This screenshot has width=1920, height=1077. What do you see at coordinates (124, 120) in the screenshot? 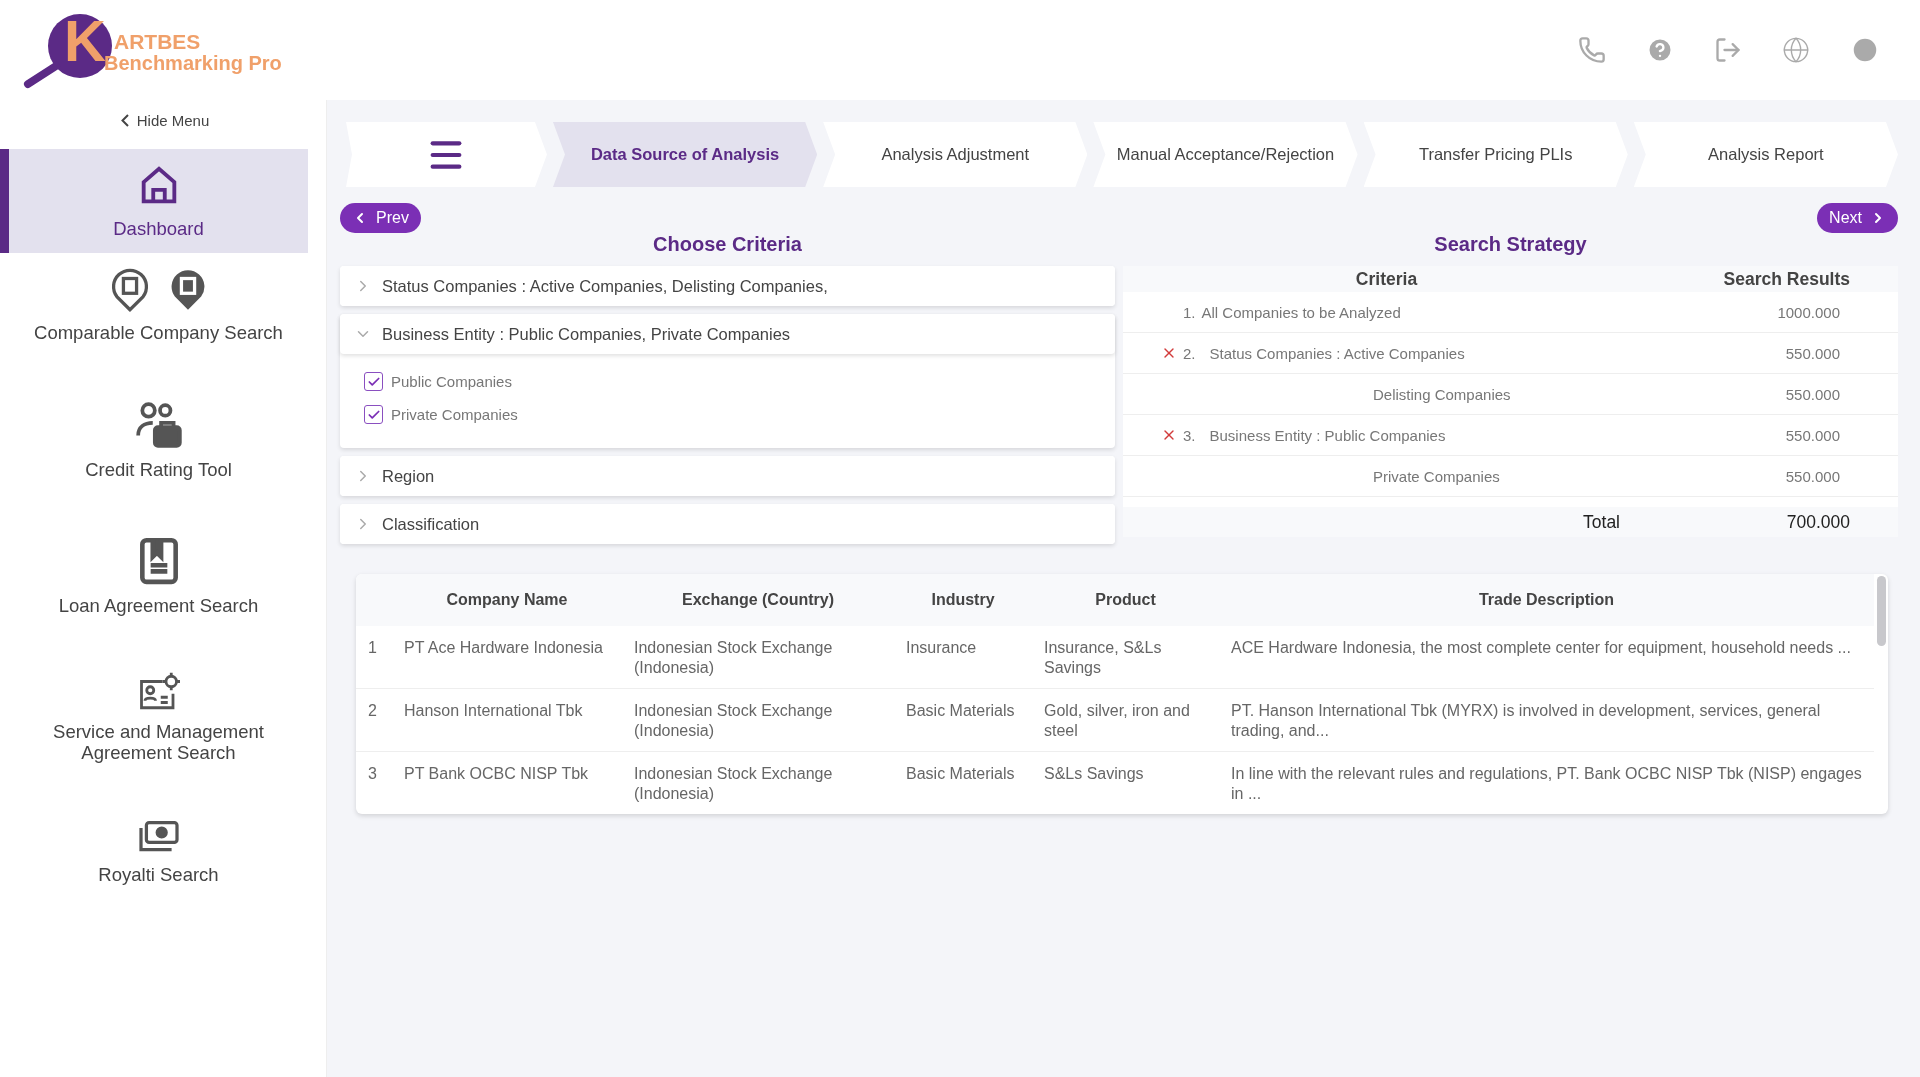
I see `chevron-left-icon` at bounding box center [124, 120].